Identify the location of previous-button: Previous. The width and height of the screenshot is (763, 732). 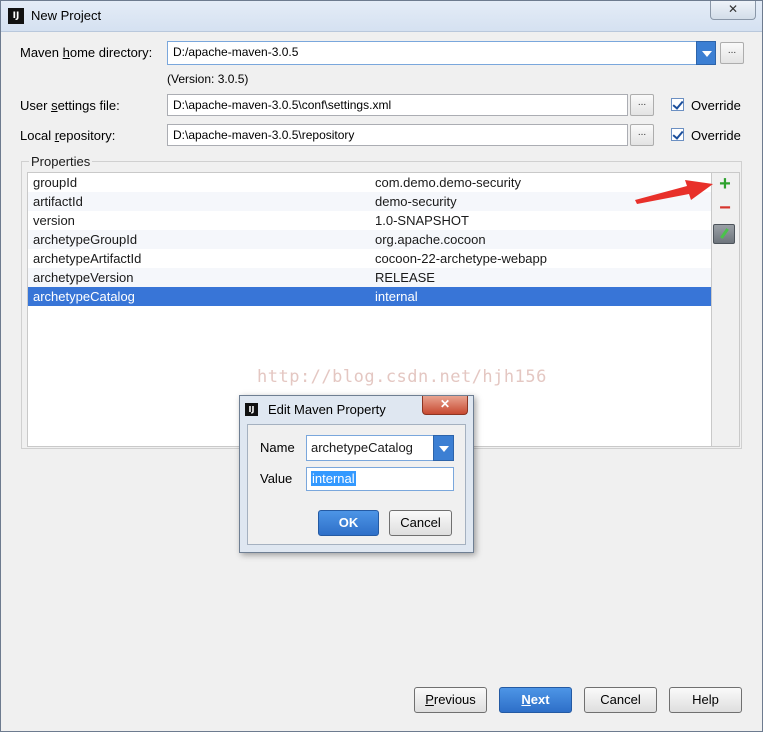
(450, 700).